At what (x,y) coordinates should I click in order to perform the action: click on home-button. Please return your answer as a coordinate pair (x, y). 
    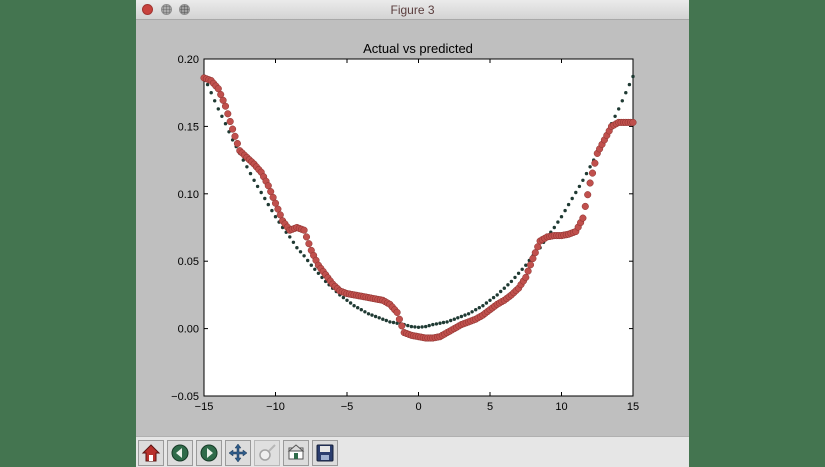
    Looking at the image, I should click on (151, 453).